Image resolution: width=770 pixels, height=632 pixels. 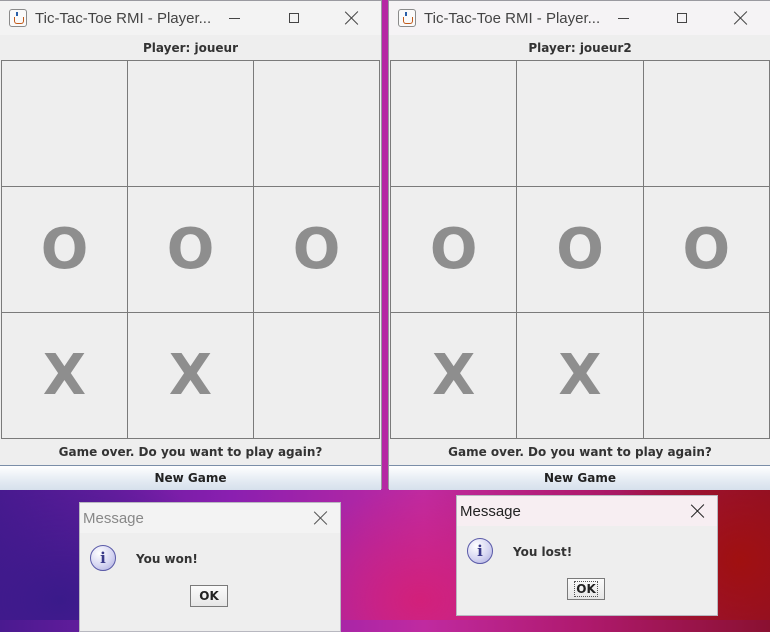 I want to click on message-dialog-won: Message i You won! OK, so click(x=210, y=567).